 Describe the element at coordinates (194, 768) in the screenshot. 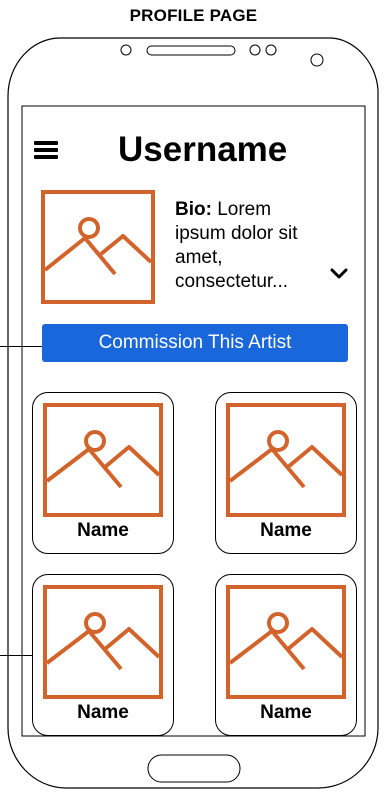

I see `home-button` at that location.